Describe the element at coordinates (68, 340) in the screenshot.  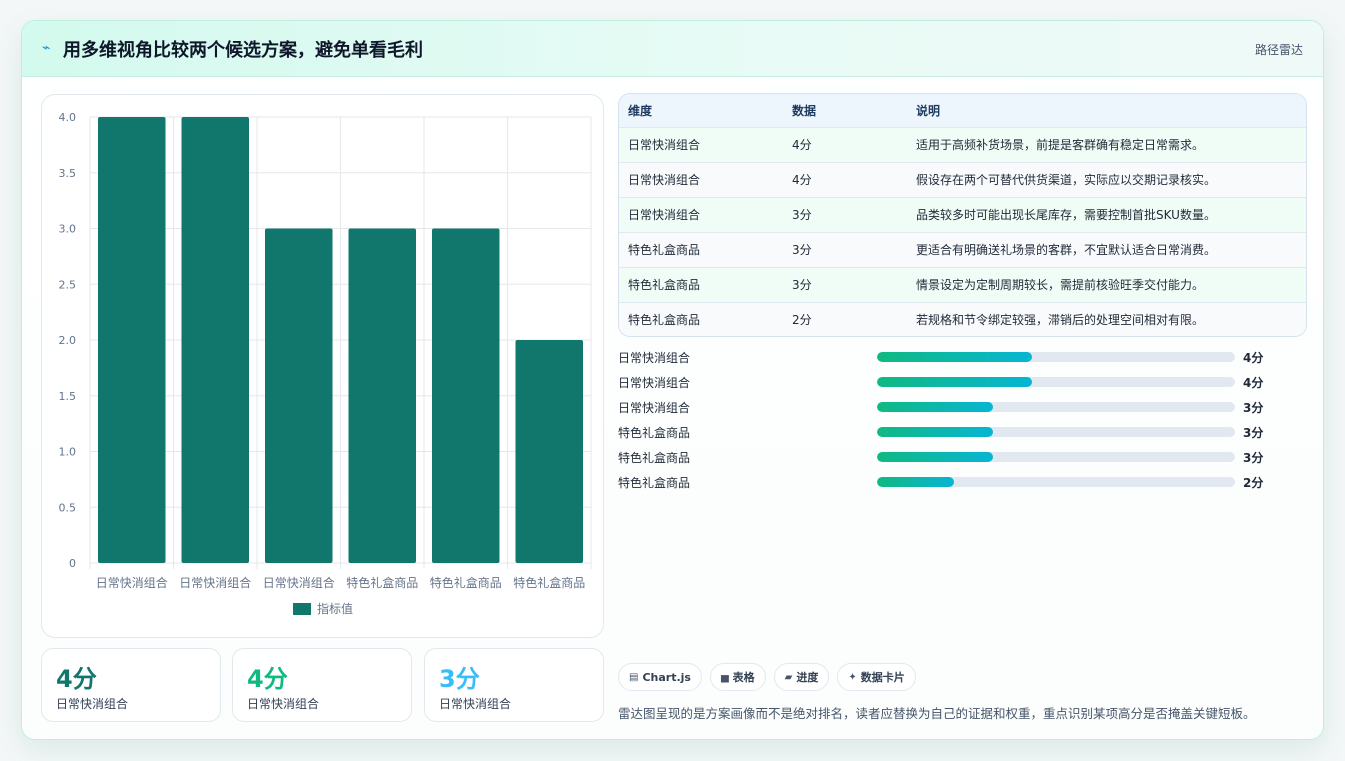
I see `y-tick-label: 2.0` at that location.